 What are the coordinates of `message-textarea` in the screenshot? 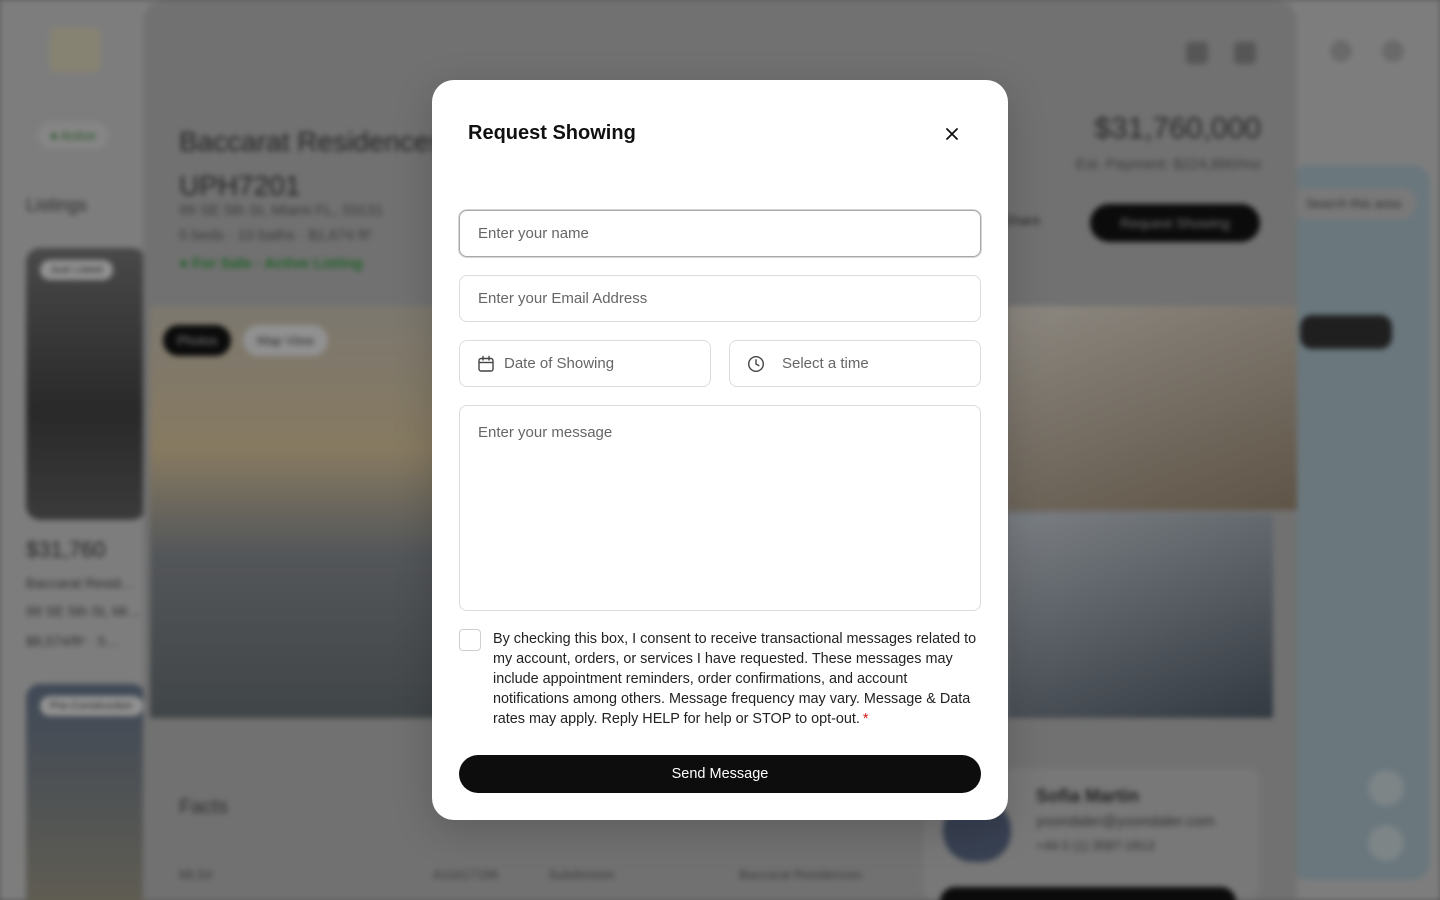 It's located at (720, 508).